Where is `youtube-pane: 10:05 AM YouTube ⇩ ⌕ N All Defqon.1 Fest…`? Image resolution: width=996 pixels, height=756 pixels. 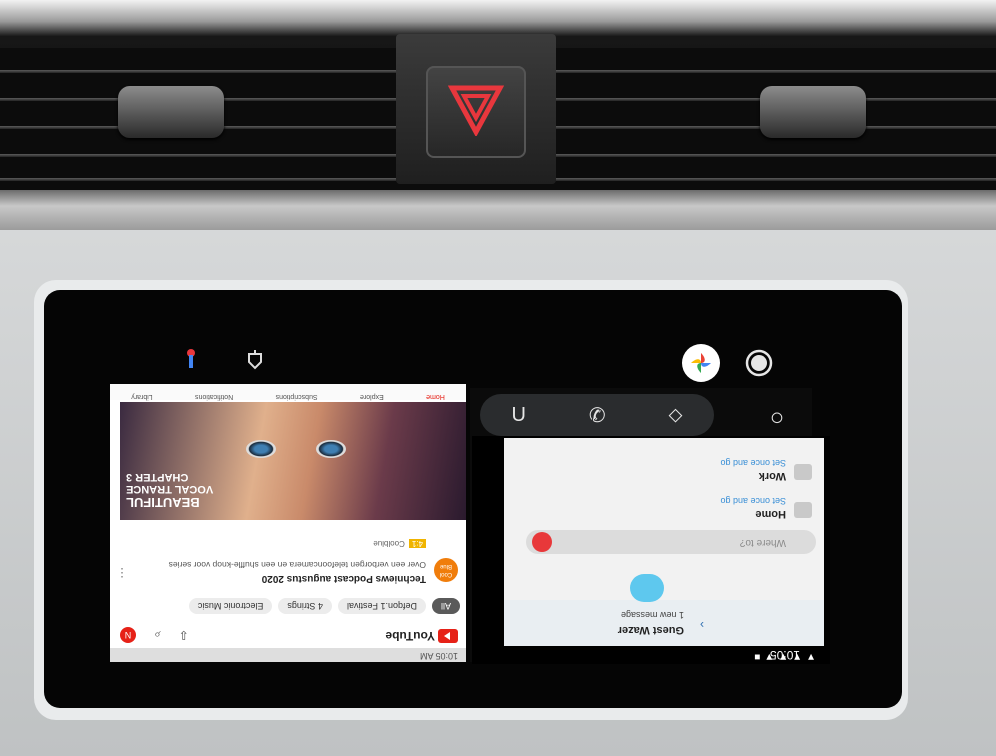 youtube-pane: 10:05 AM YouTube ⇩ ⌕ N All Defqon.1 Fest… is located at coordinates (288, 523).